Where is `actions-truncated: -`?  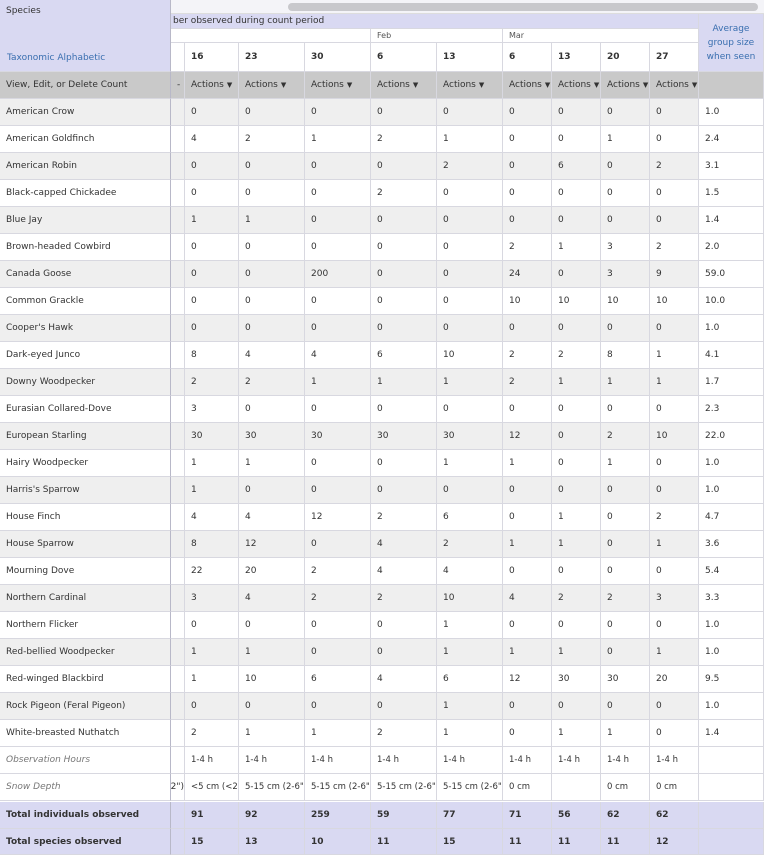
actions-truncated: - is located at coordinates (178, 85).